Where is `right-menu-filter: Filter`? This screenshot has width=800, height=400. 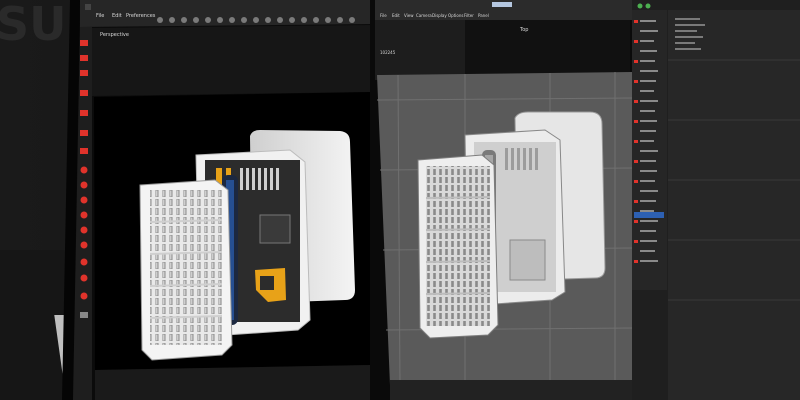
right-menu-filter: Filter is located at coordinates (469, 15).